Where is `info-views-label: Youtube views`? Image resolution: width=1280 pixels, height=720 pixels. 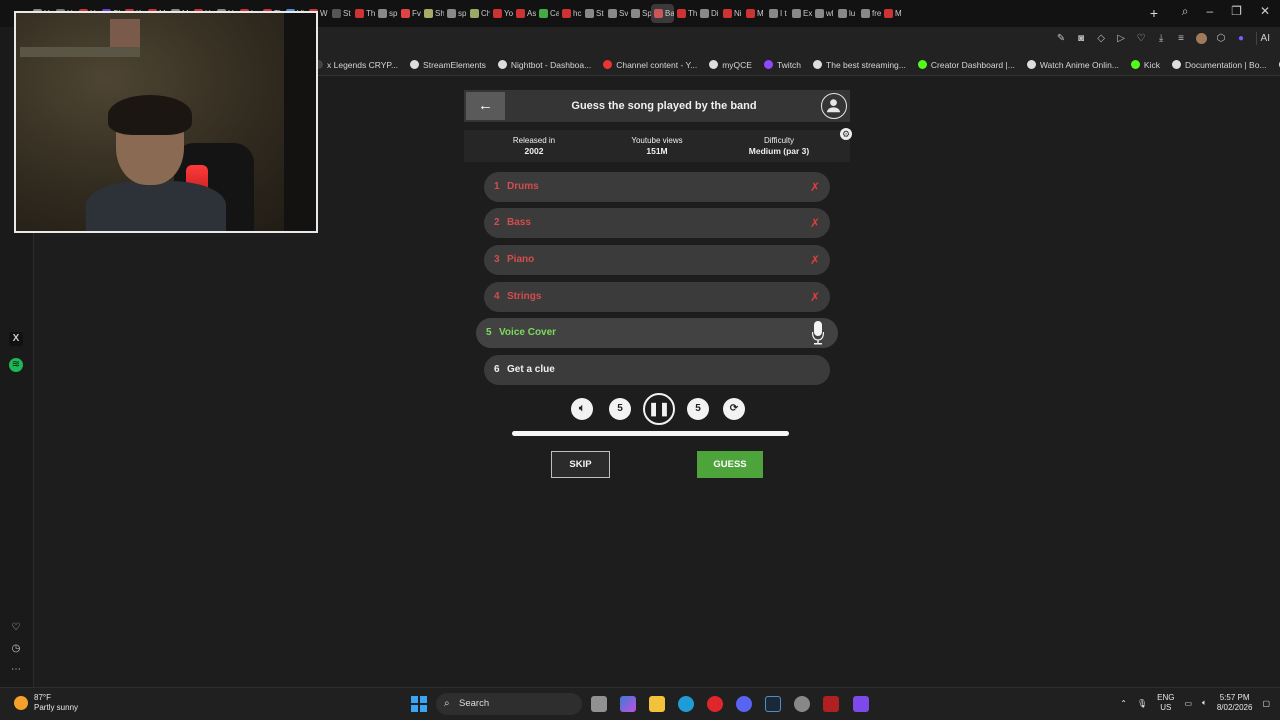 info-views-label: Youtube views is located at coordinates (657, 140).